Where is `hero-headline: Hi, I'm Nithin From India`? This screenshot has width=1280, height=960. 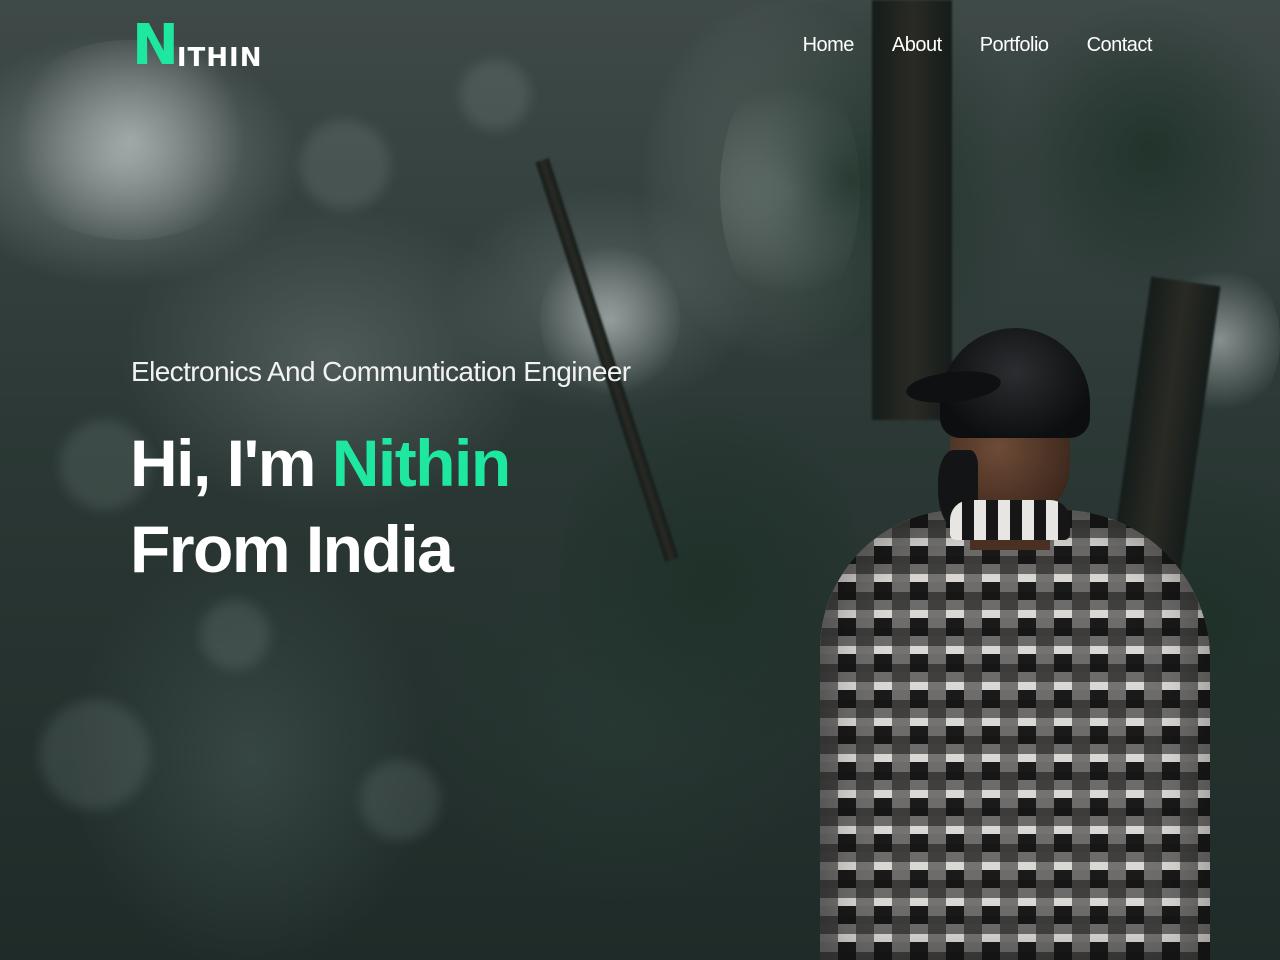 hero-headline: Hi, I'm Nithin From India is located at coordinates (320, 506).